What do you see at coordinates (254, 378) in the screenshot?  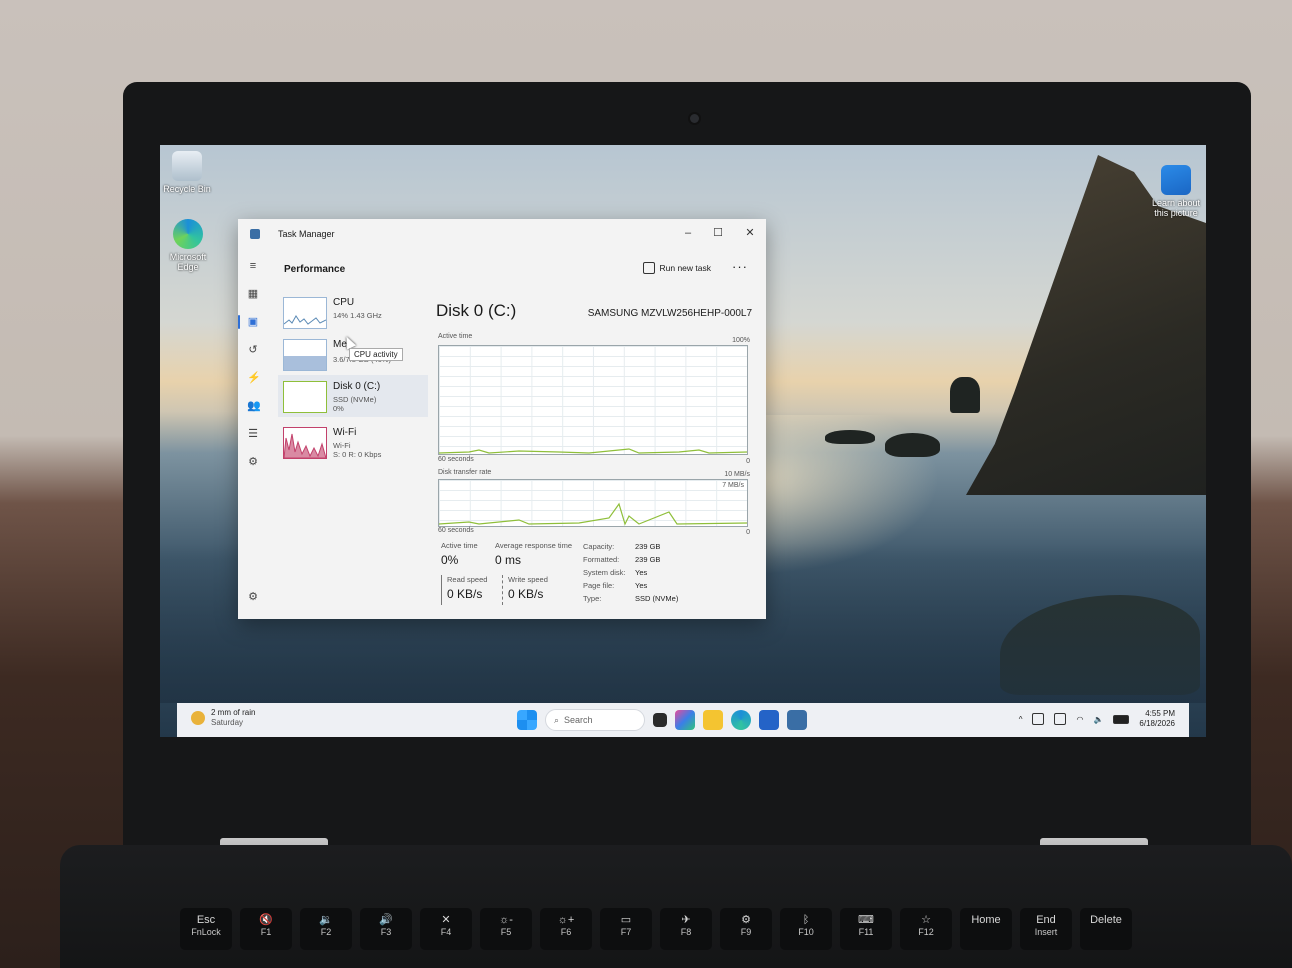 I see `startup-apps-icon: ⚡` at bounding box center [254, 378].